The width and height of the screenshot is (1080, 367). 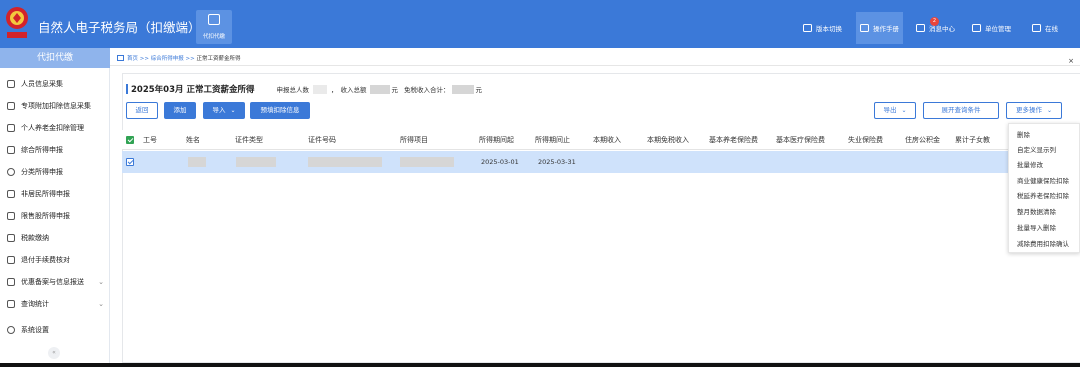 What do you see at coordinates (42, 84) in the screenshot?
I see `sidebar-item-label: 人员信息采集` at bounding box center [42, 84].